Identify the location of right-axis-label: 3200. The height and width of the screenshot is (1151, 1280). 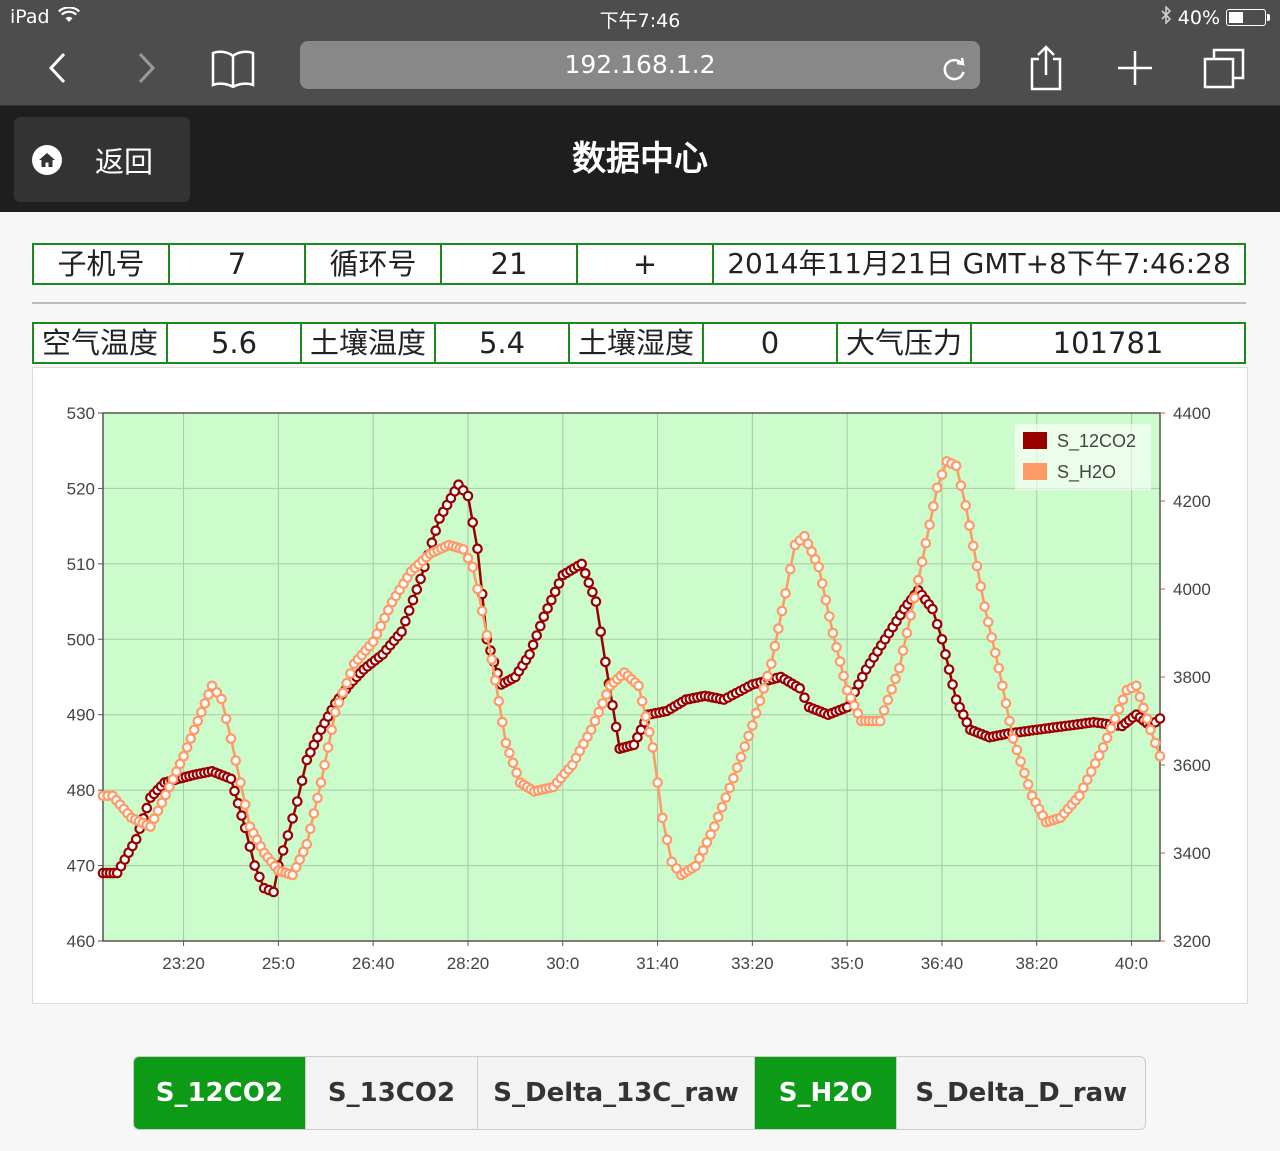
(1192, 941).